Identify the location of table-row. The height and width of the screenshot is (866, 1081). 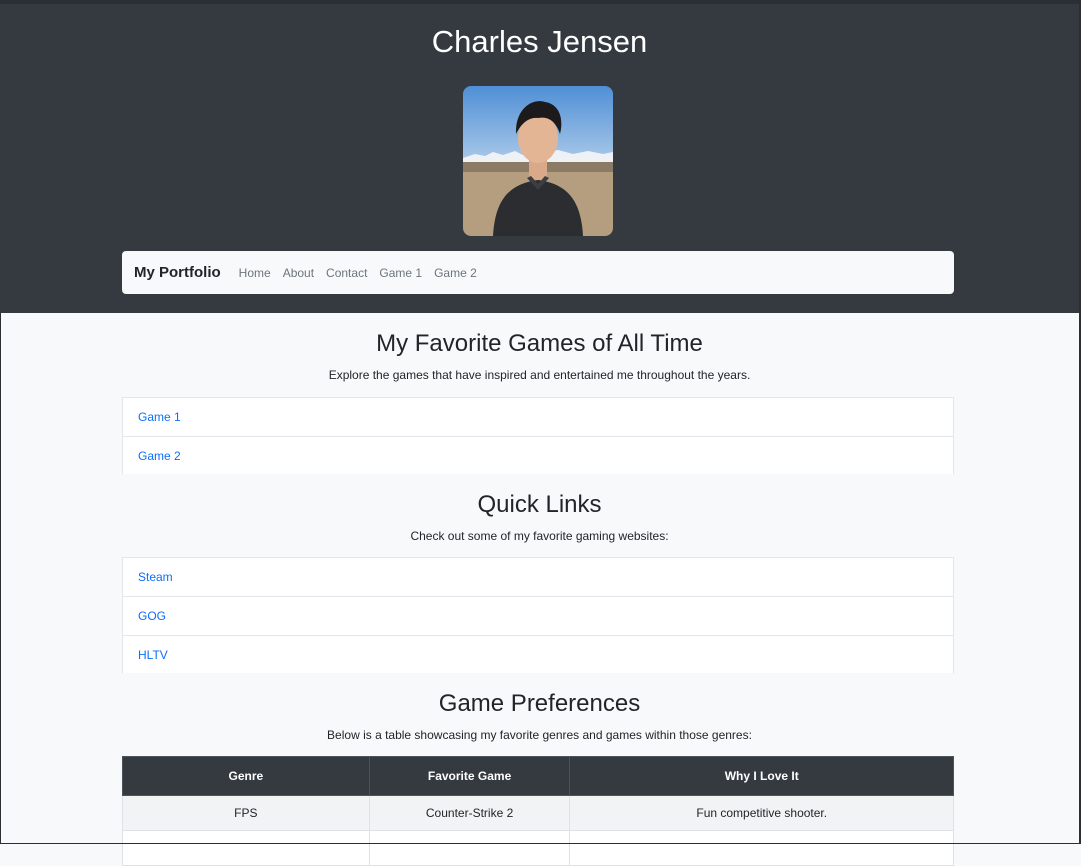
(538, 848).